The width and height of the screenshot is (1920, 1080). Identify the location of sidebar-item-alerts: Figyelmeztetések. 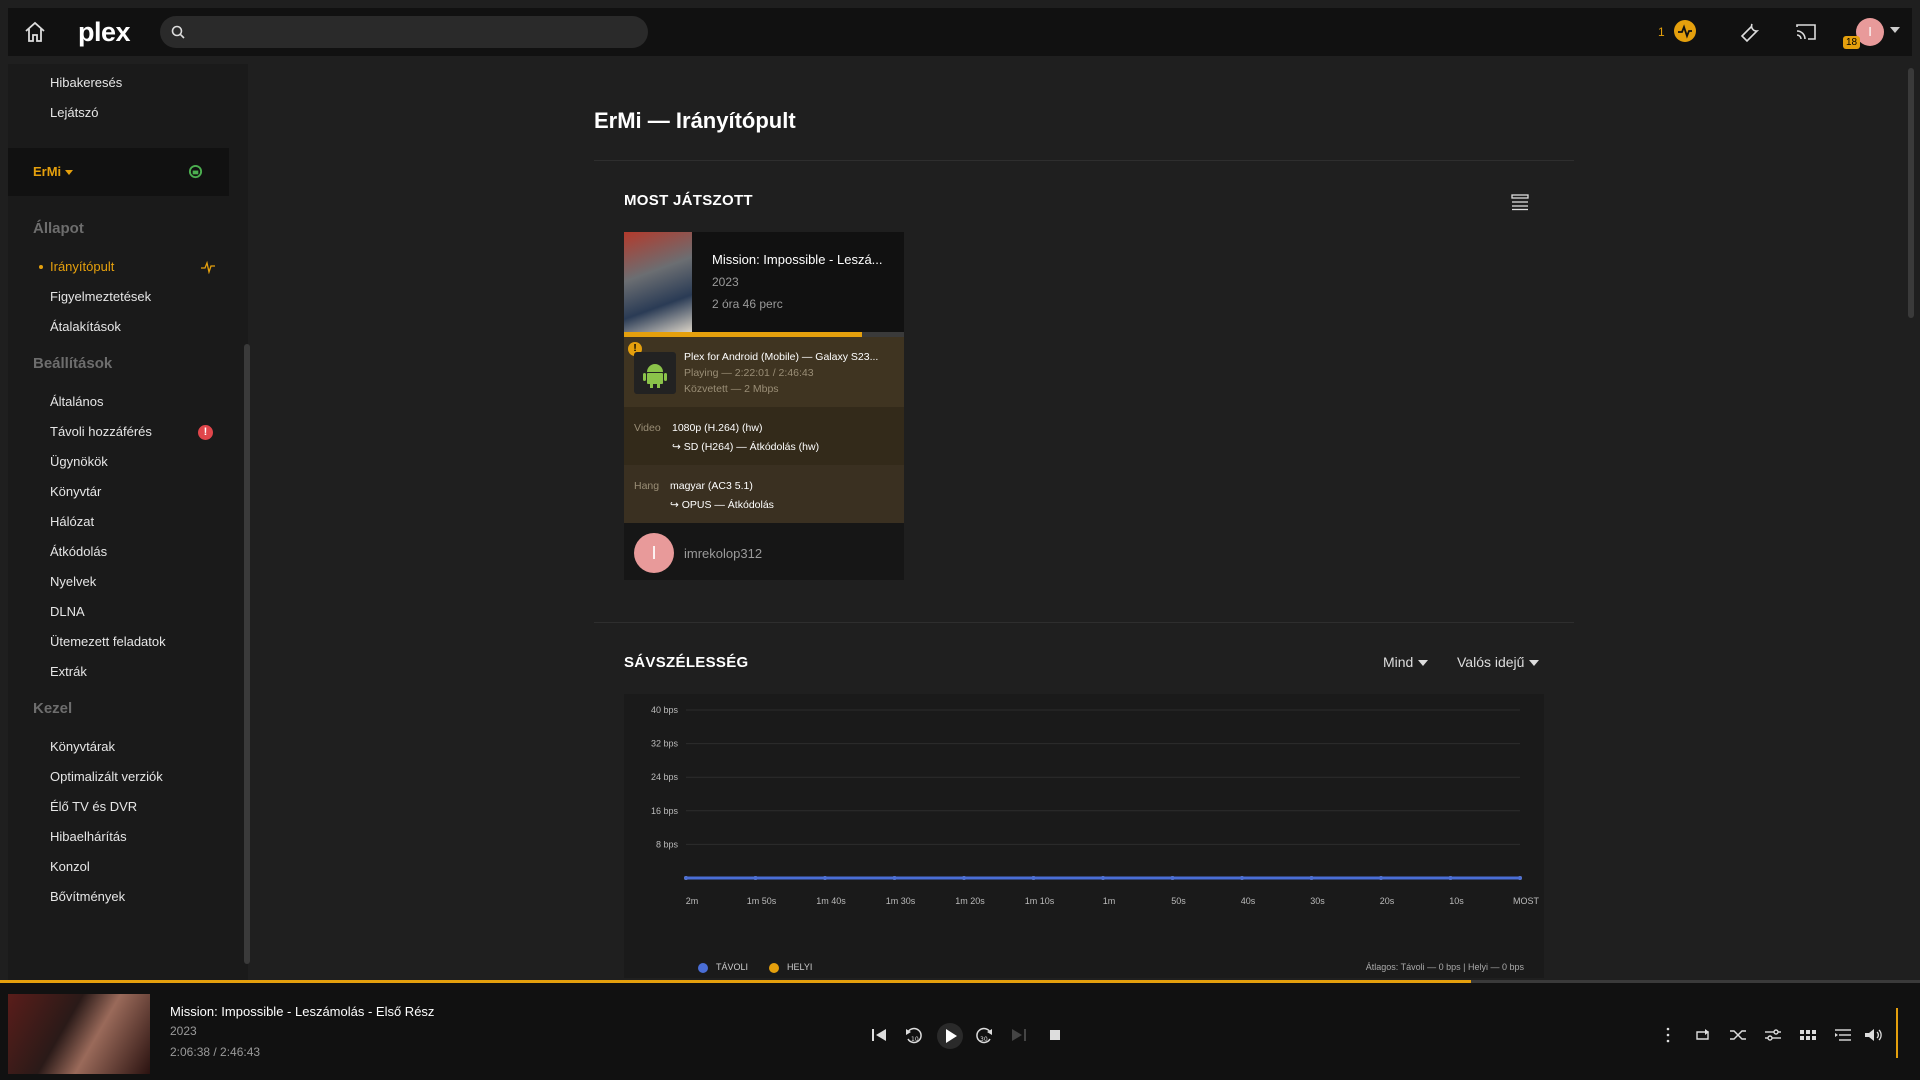
(100, 296).